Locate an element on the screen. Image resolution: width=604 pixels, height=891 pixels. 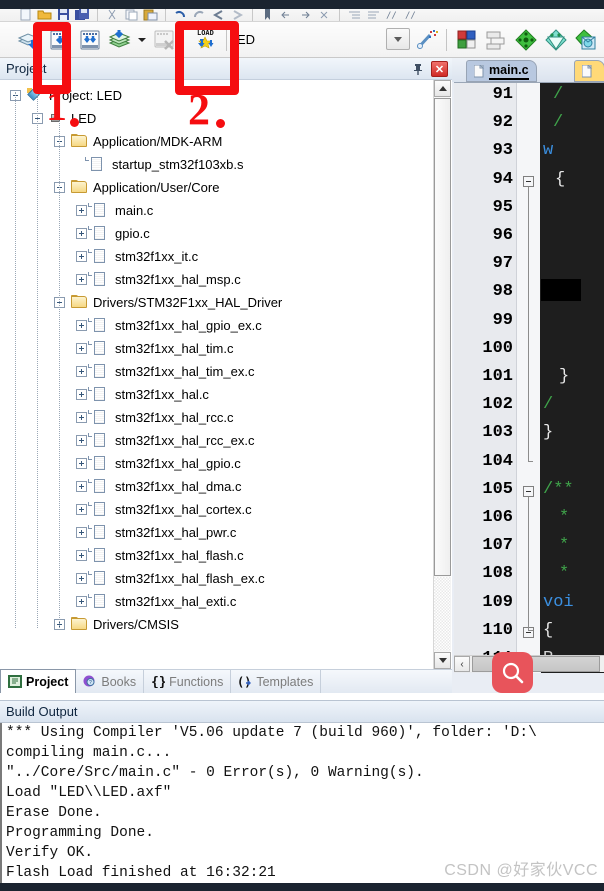
scroll-down-button is located at coordinates (442, 660).